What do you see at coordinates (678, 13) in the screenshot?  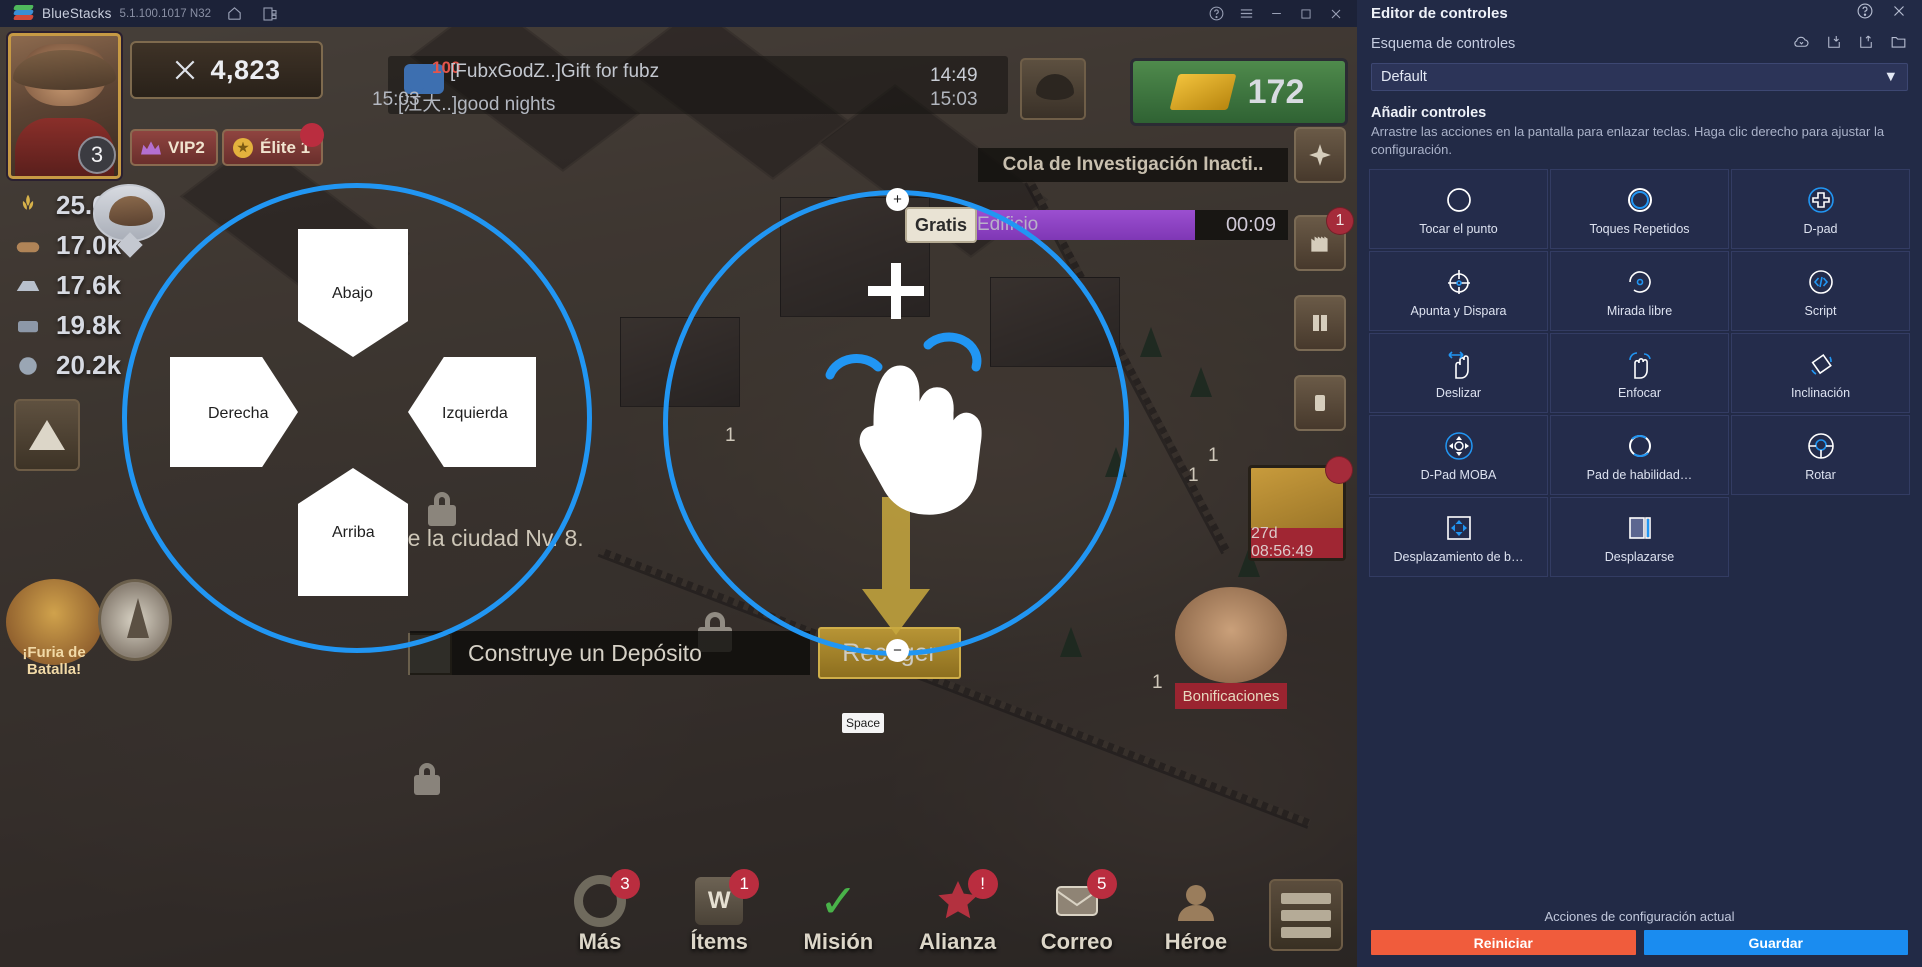 I see `window-titlebar: BlueStacks 5.1.100.1017 N32` at bounding box center [678, 13].